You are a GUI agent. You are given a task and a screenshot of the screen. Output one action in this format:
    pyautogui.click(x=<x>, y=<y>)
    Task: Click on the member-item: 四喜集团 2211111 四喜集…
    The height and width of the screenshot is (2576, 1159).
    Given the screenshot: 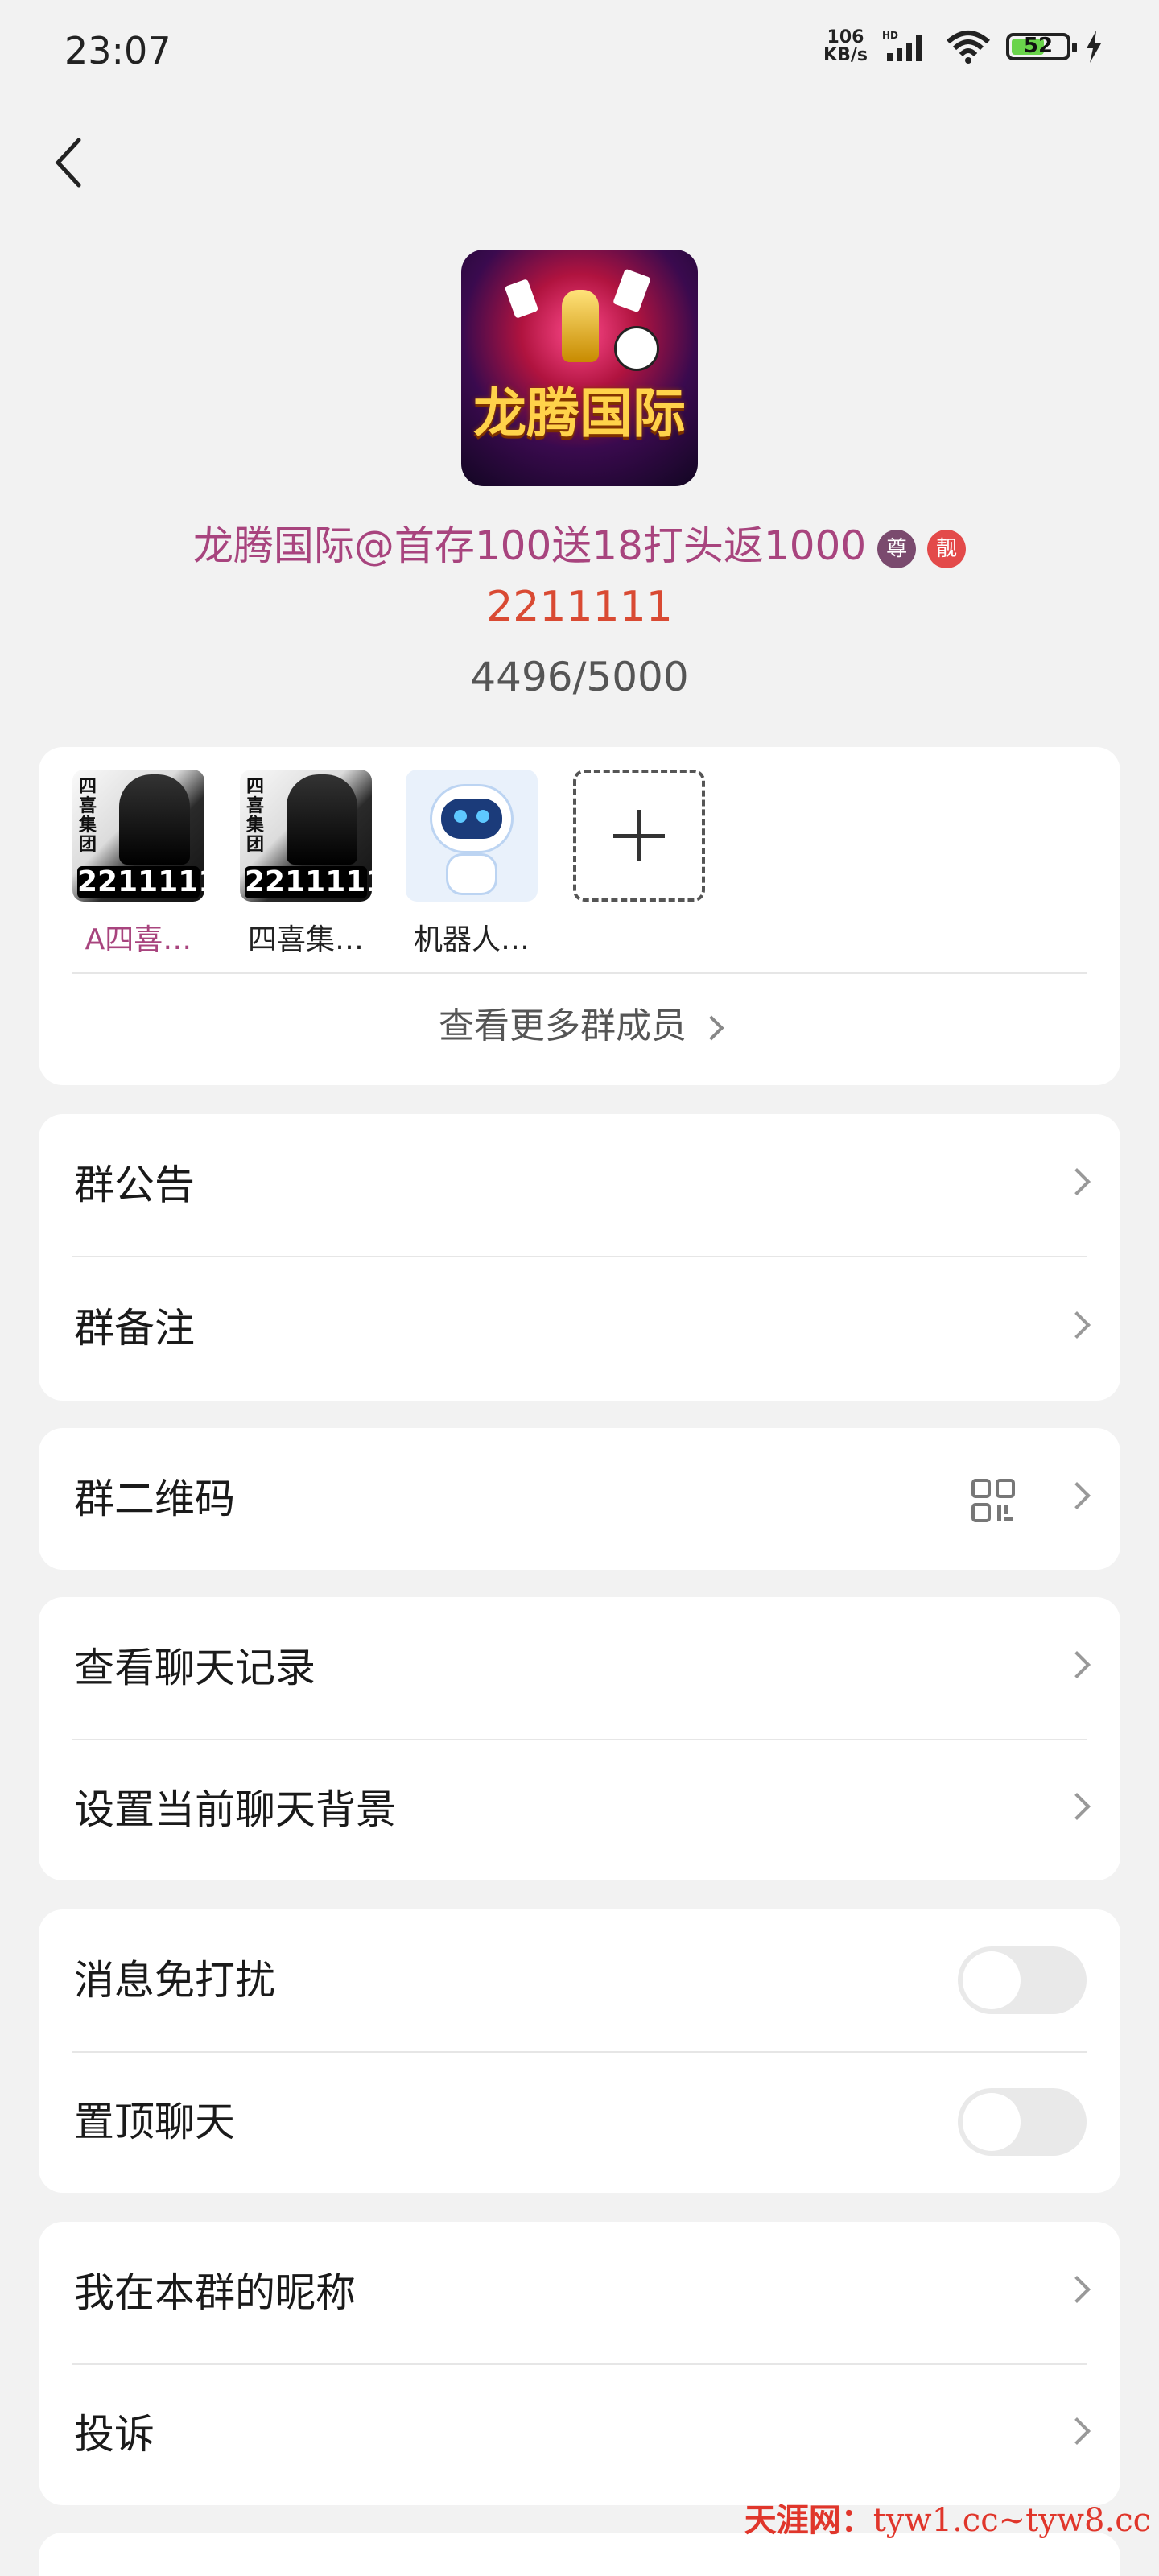 What is the action you would take?
    pyautogui.click(x=306, y=864)
    